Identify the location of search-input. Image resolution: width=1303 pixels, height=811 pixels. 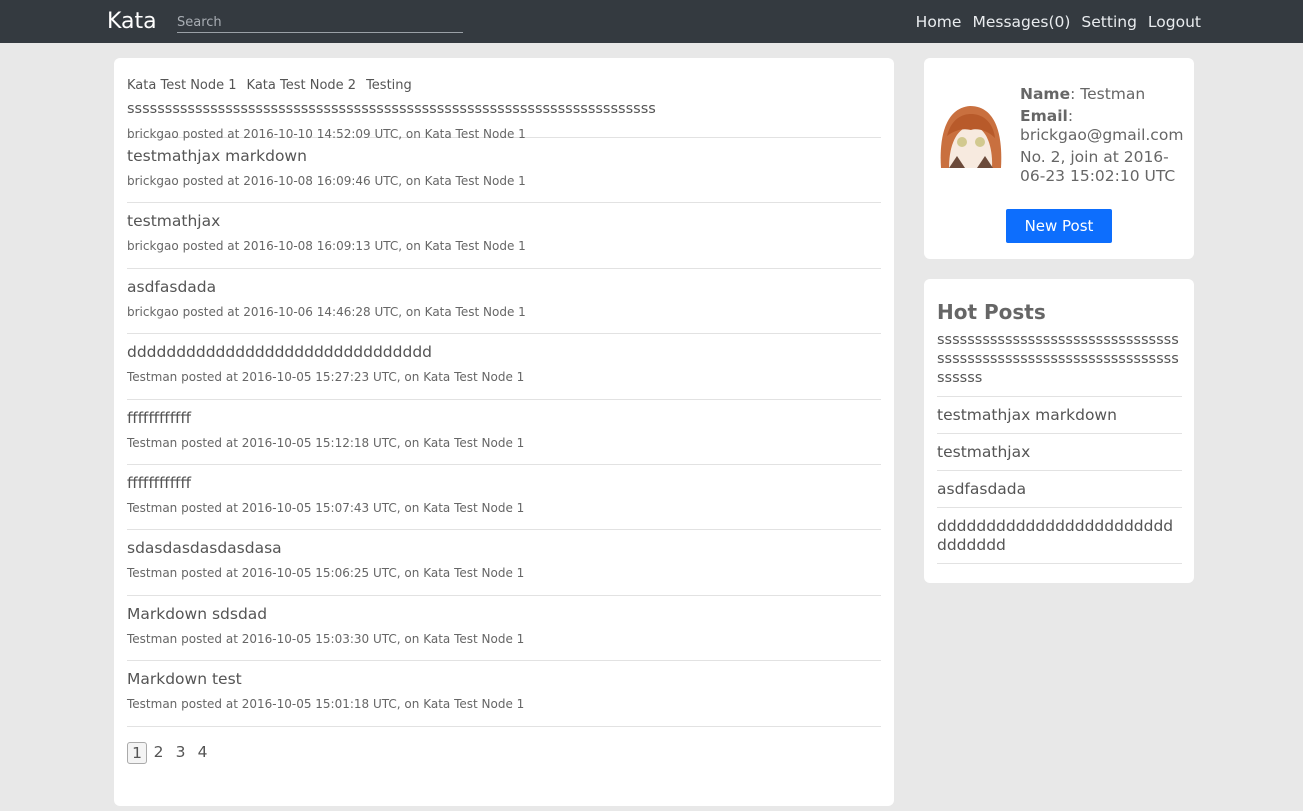
(320, 22).